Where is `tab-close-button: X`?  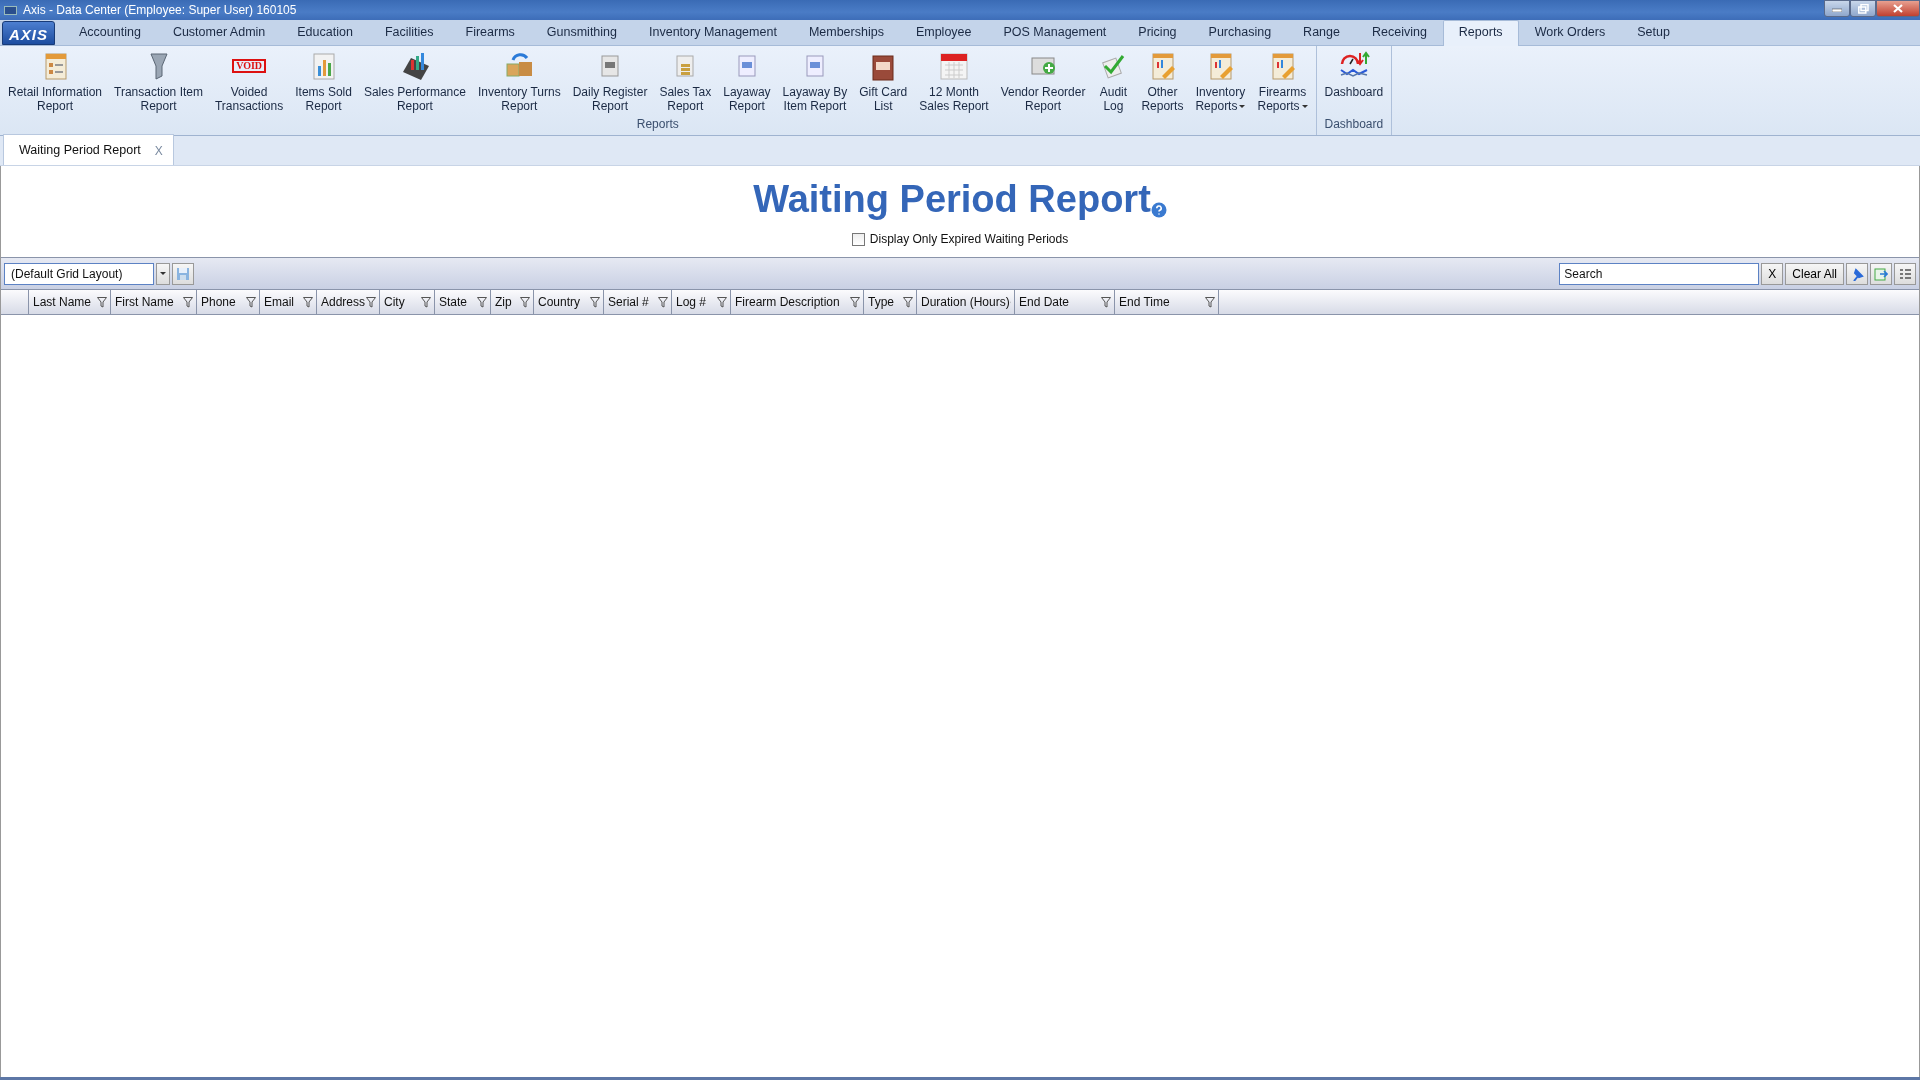 tab-close-button: X is located at coordinates (158, 150).